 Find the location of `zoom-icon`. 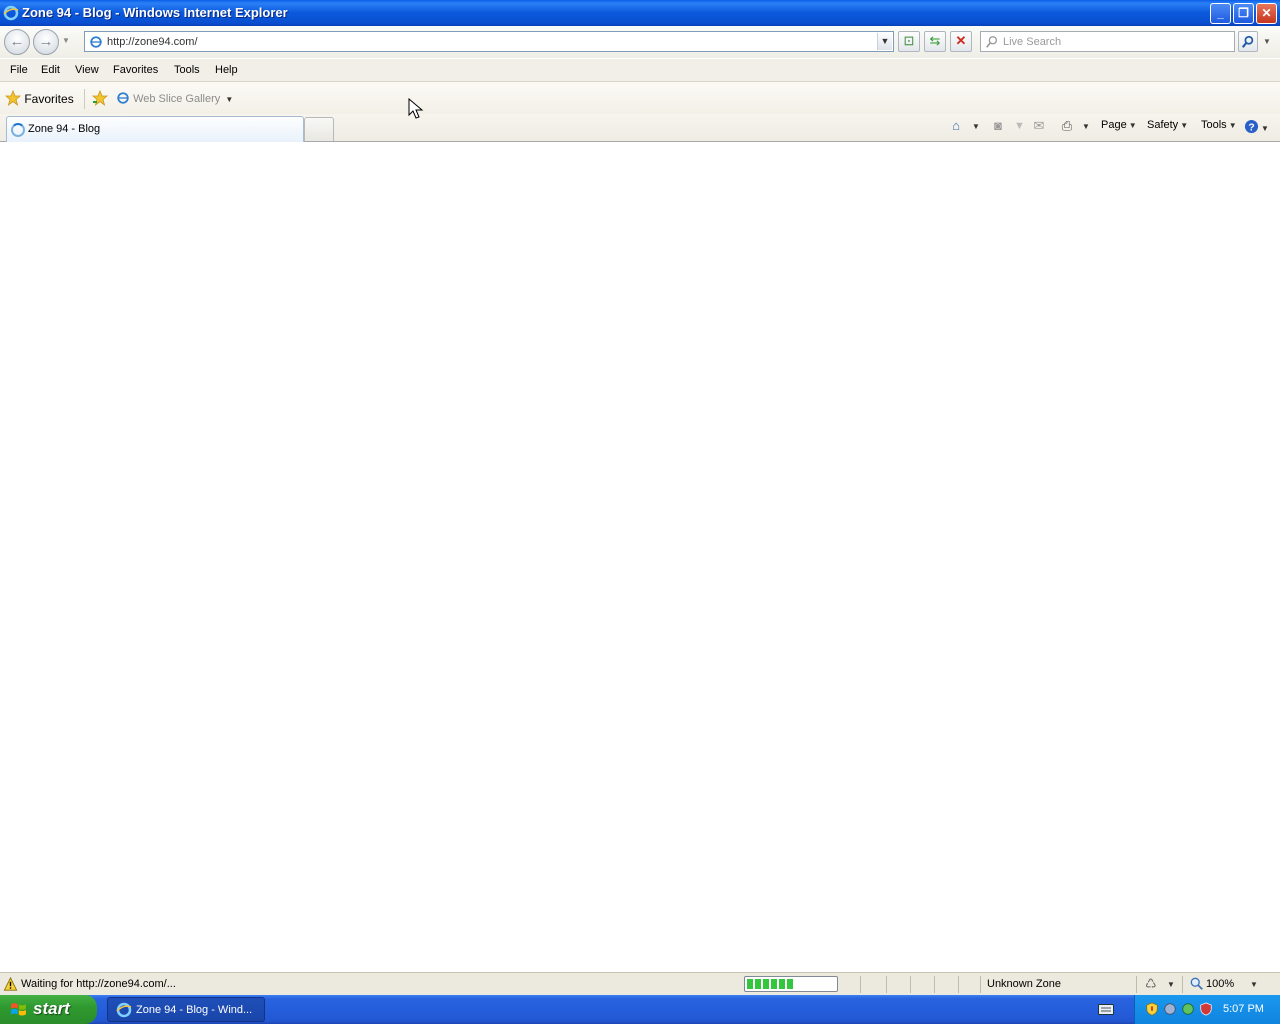

zoom-icon is located at coordinates (1197, 984).